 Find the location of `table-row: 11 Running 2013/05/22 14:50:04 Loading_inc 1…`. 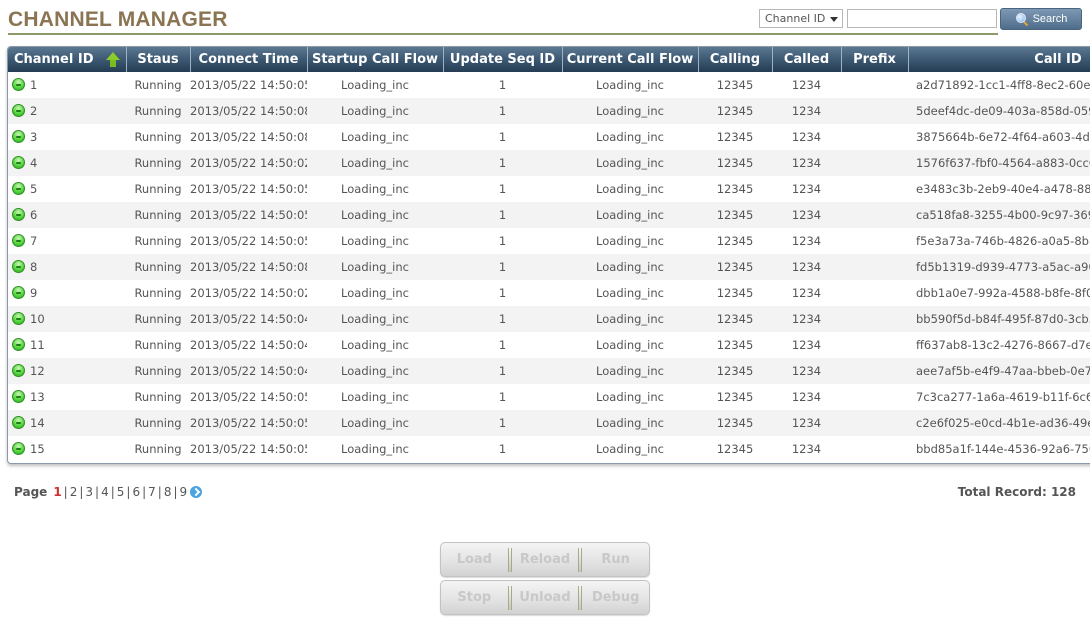

table-row: 11 Running 2013/05/22 14:50:04 Loading_inc 1… is located at coordinates (549, 345).